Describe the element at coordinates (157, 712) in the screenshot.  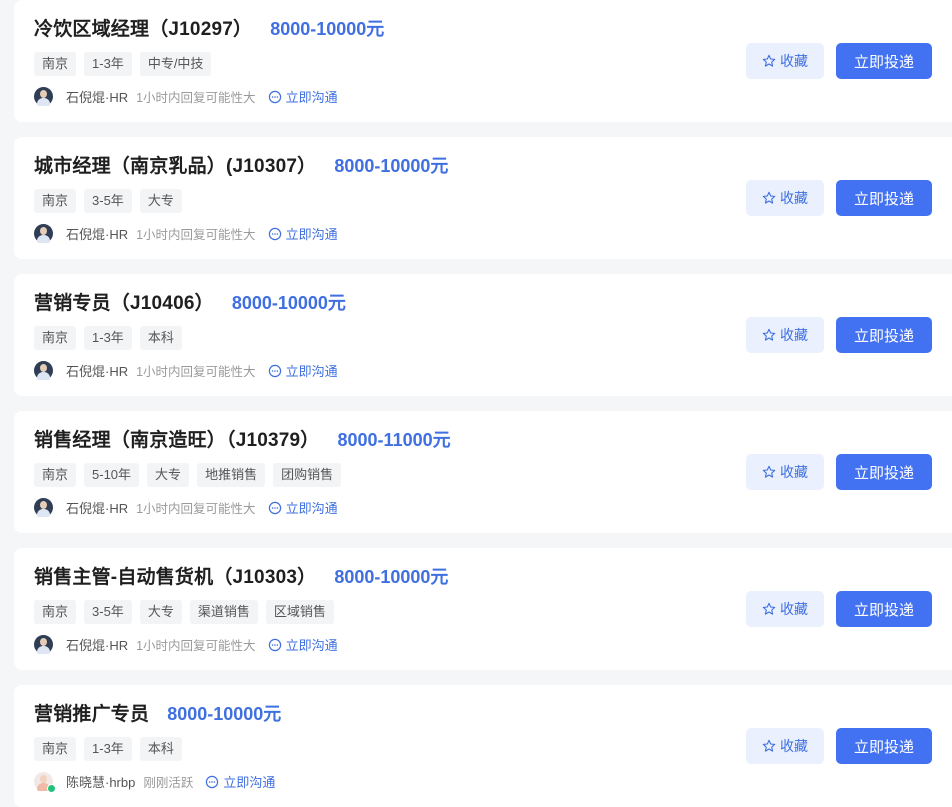
I see `job-title-row: 营销推广专员 8000-10000元` at that location.